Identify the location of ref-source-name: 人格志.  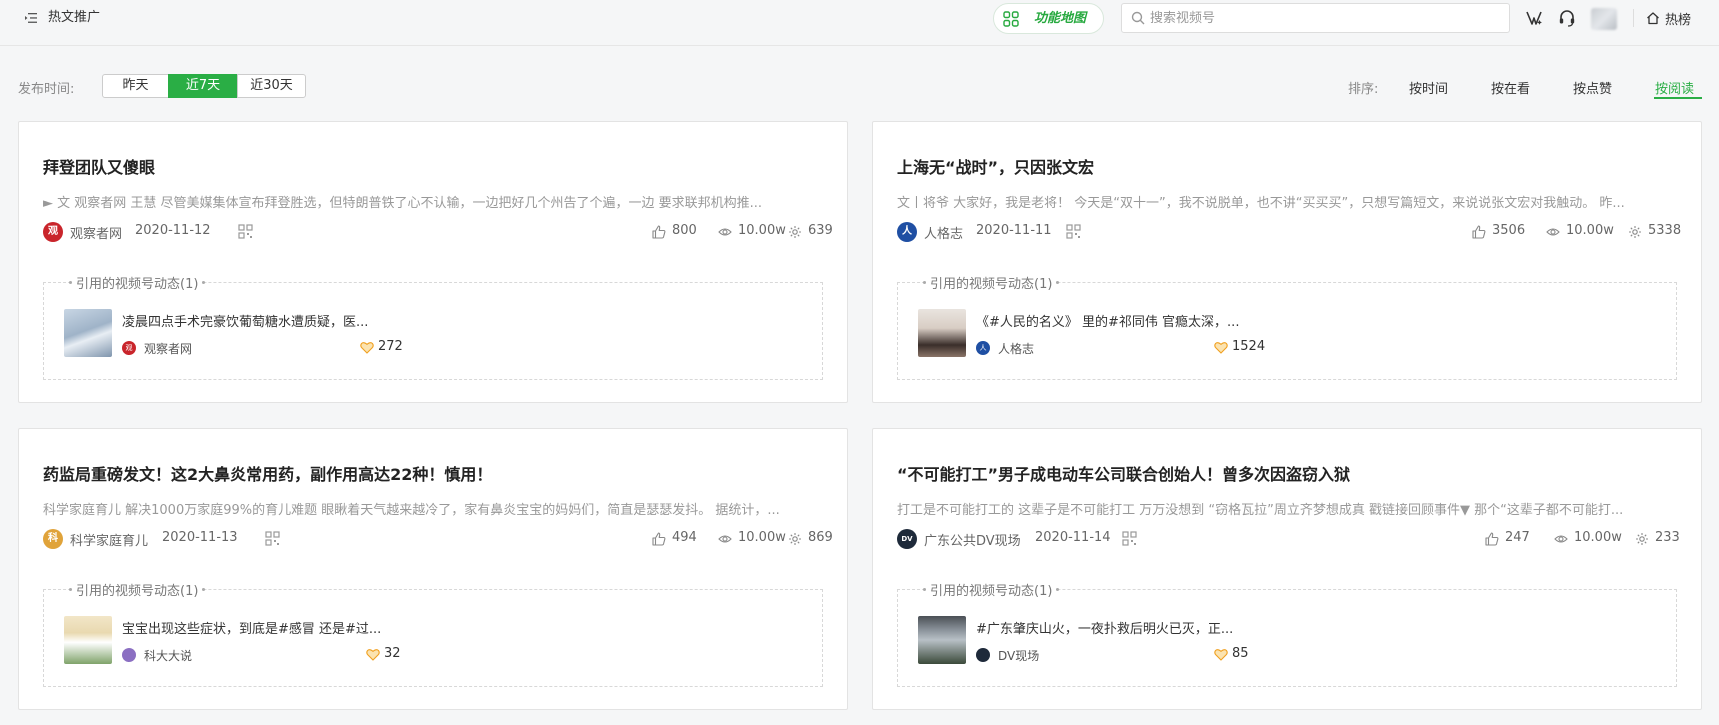
(1016, 349).